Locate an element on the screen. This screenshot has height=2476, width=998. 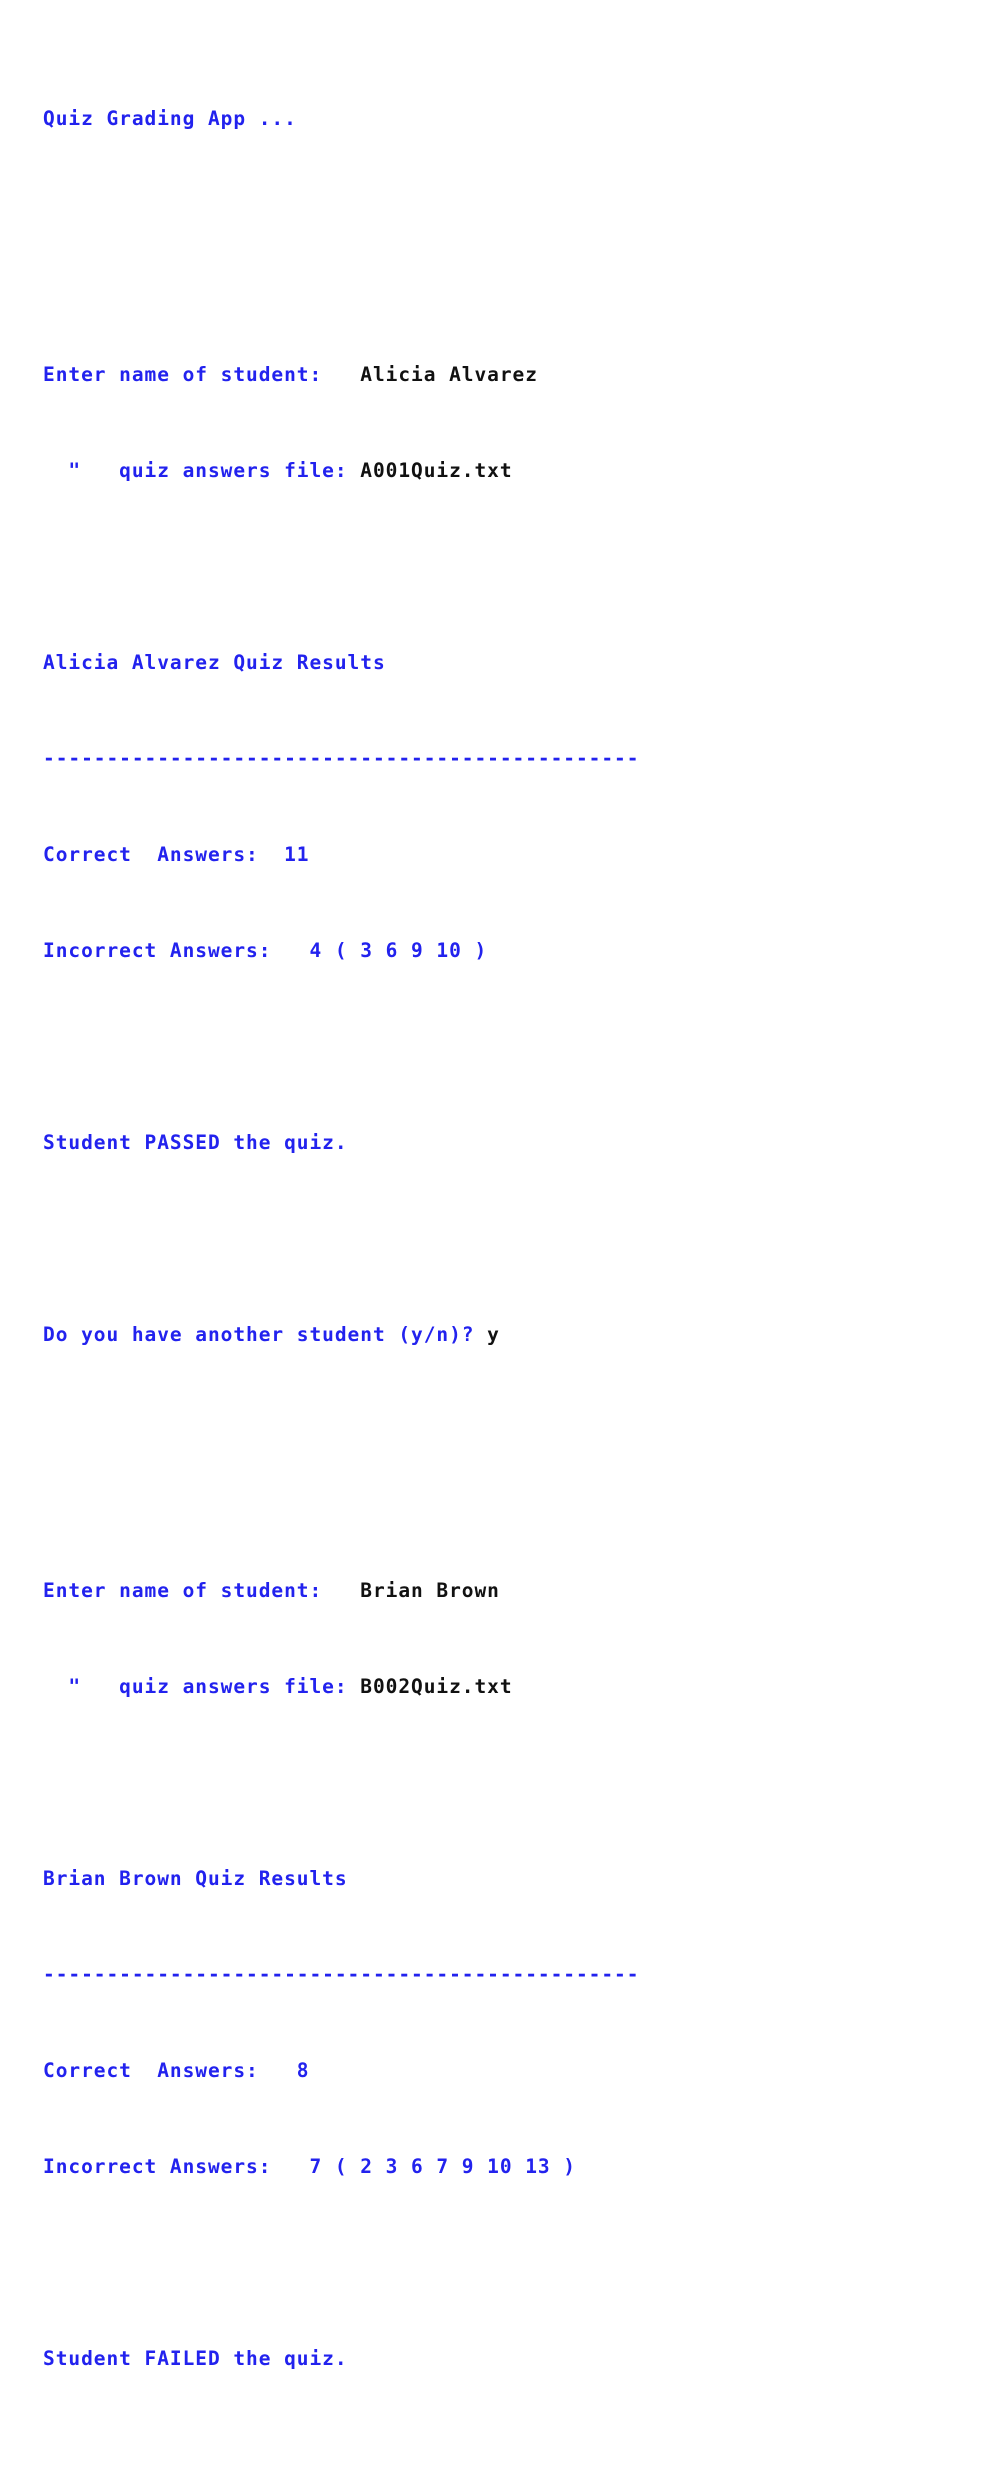
incorrect-answers-value: 7 ( 2 3 6 7 9 10 13 ) is located at coordinates (423, 2166).